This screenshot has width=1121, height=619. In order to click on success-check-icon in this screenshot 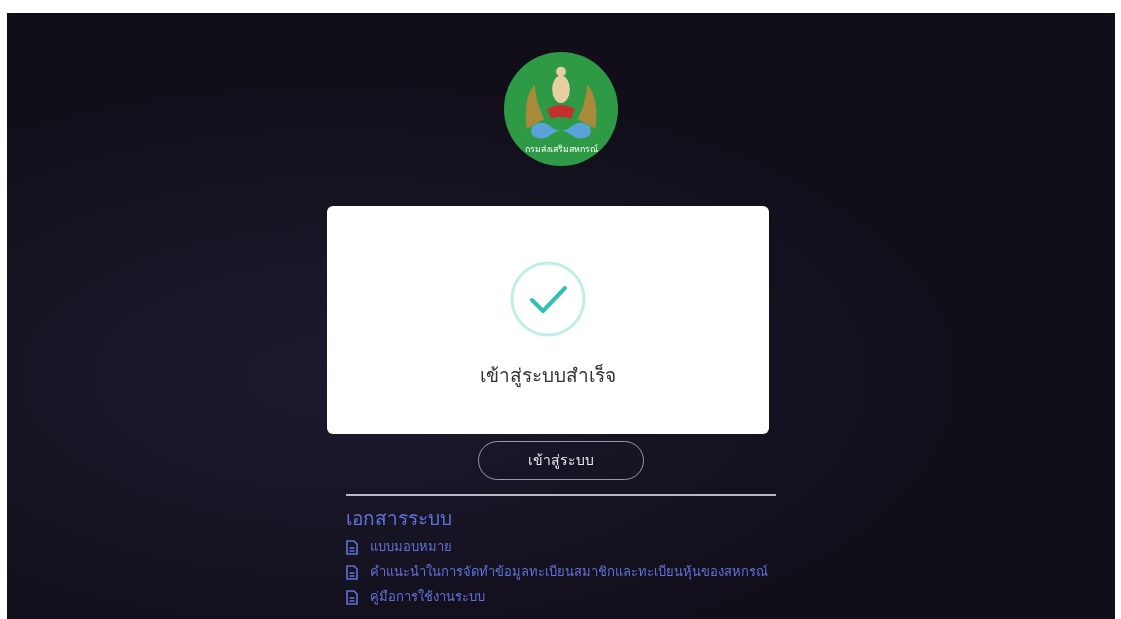, I will do `click(548, 299)`.